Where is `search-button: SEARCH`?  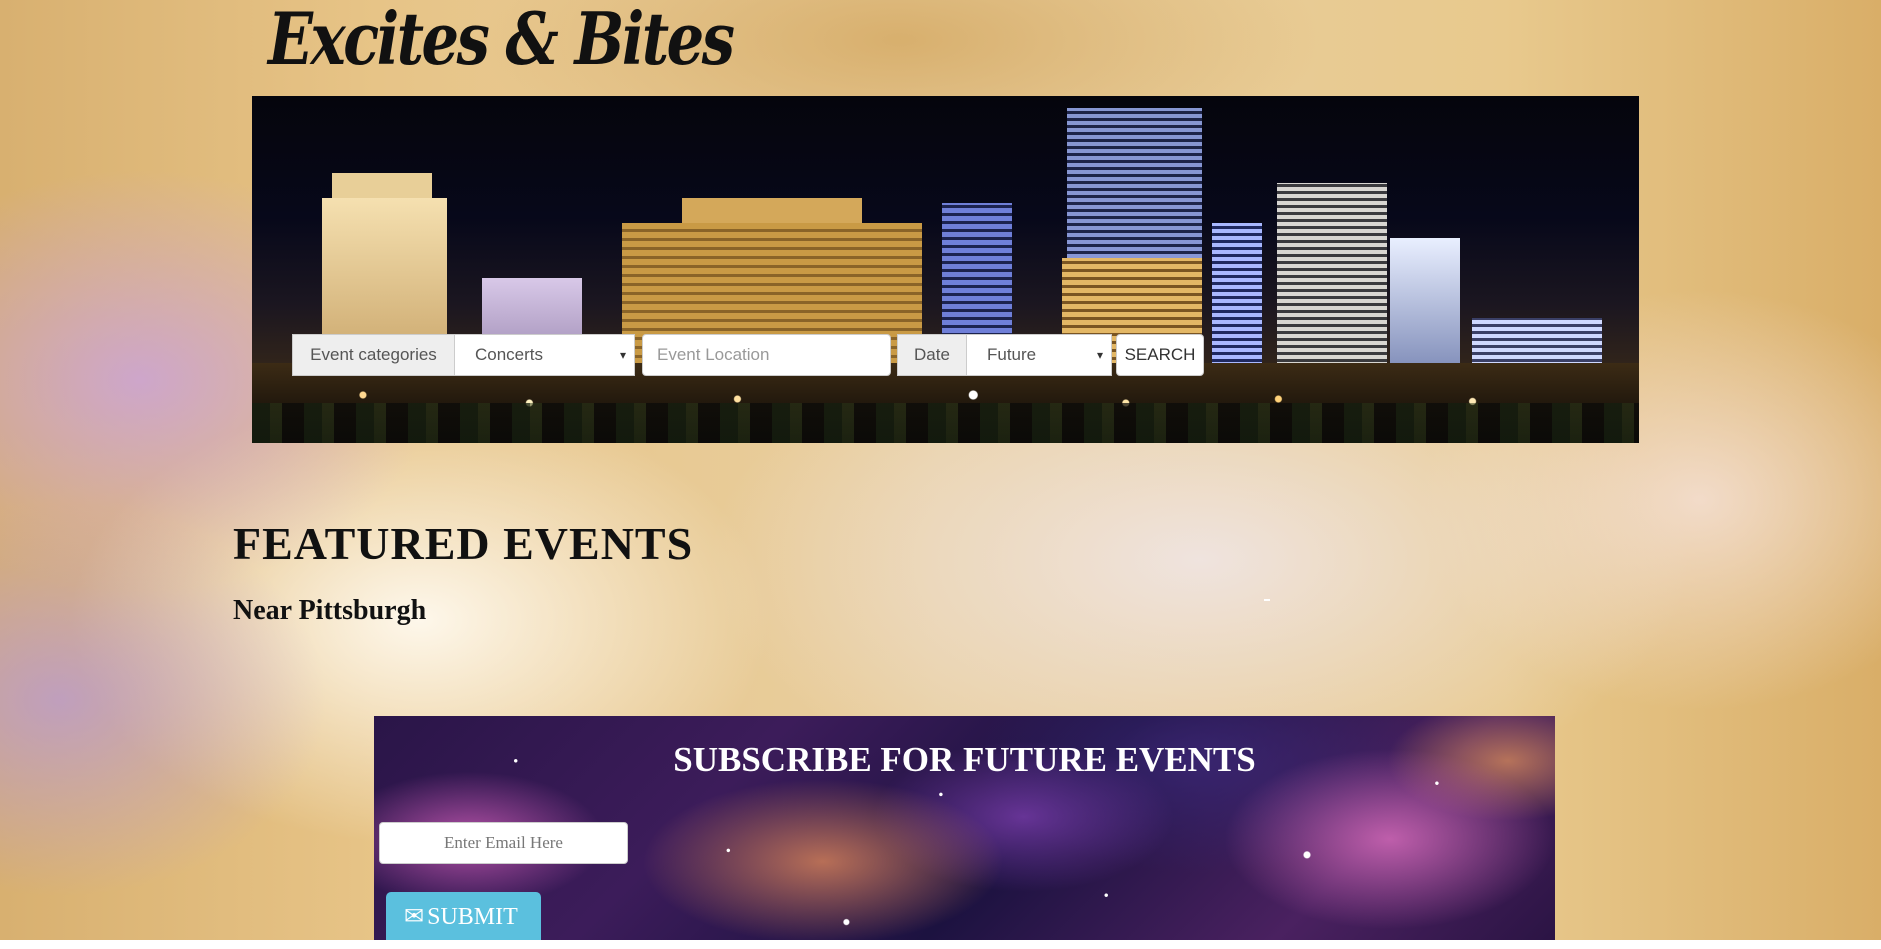 search-button: SEARCH is located at coordinates (1160, 355).